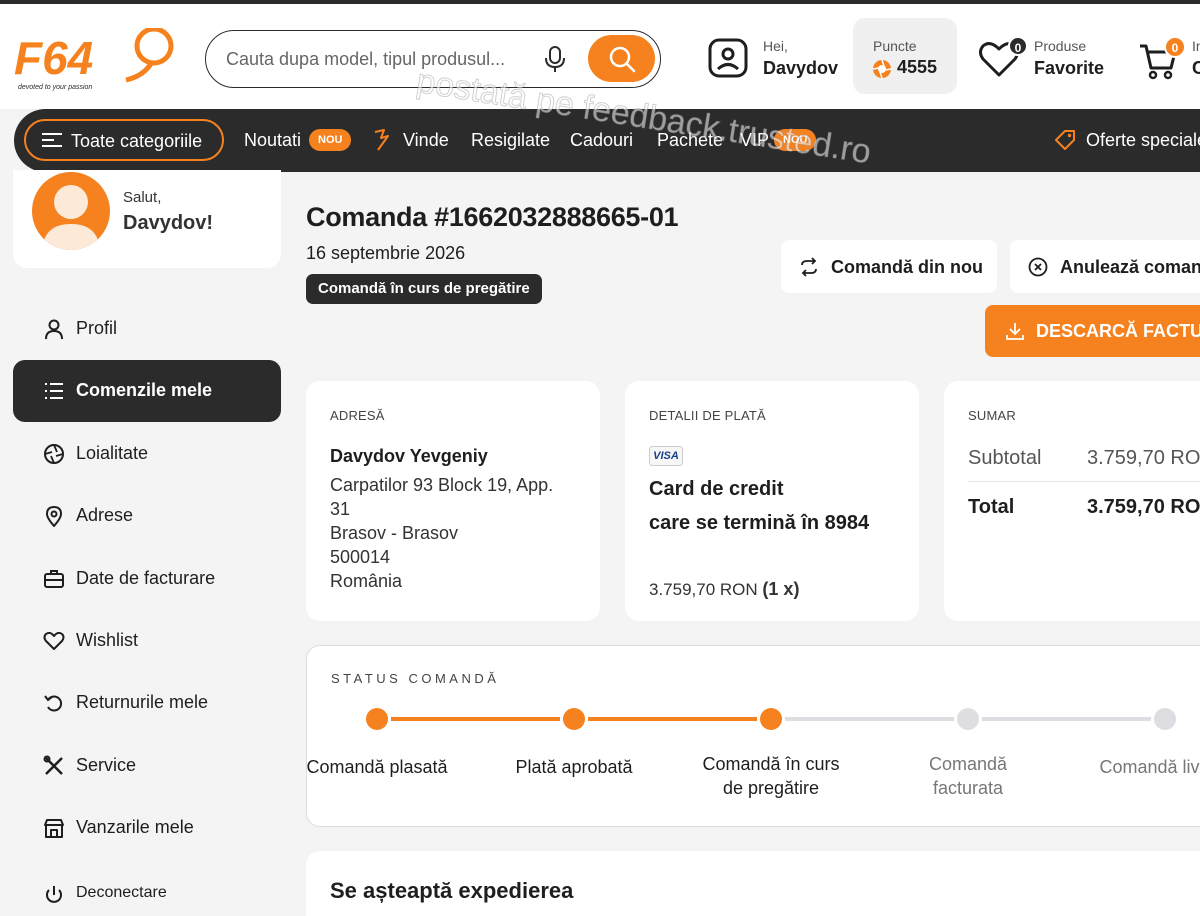  I want to click on avatar, so click(71, 211).